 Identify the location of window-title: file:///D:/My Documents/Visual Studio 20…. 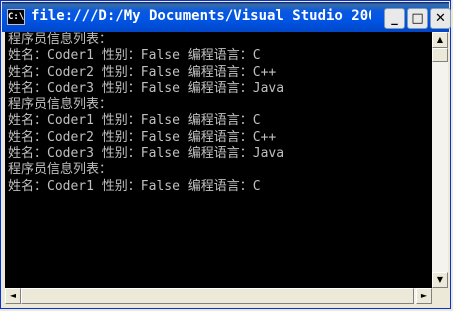
(201, 16).